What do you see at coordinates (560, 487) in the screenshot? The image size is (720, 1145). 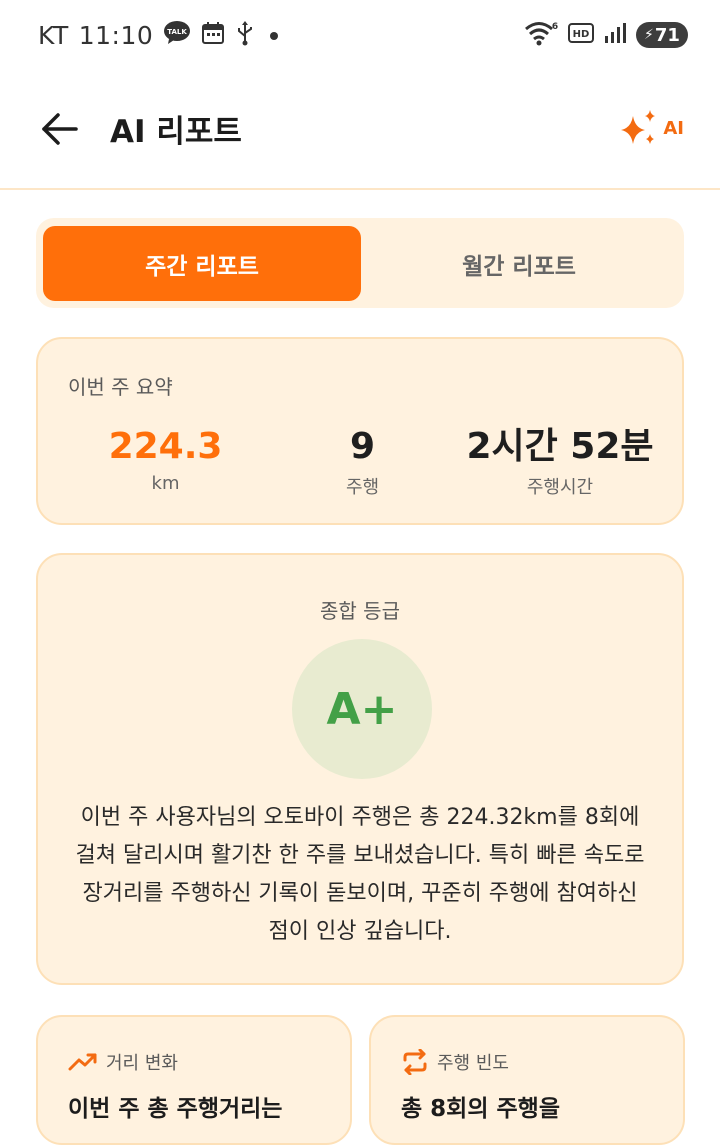 I see `ride-time-label: 주행시간` at bounding box center [560, 487].